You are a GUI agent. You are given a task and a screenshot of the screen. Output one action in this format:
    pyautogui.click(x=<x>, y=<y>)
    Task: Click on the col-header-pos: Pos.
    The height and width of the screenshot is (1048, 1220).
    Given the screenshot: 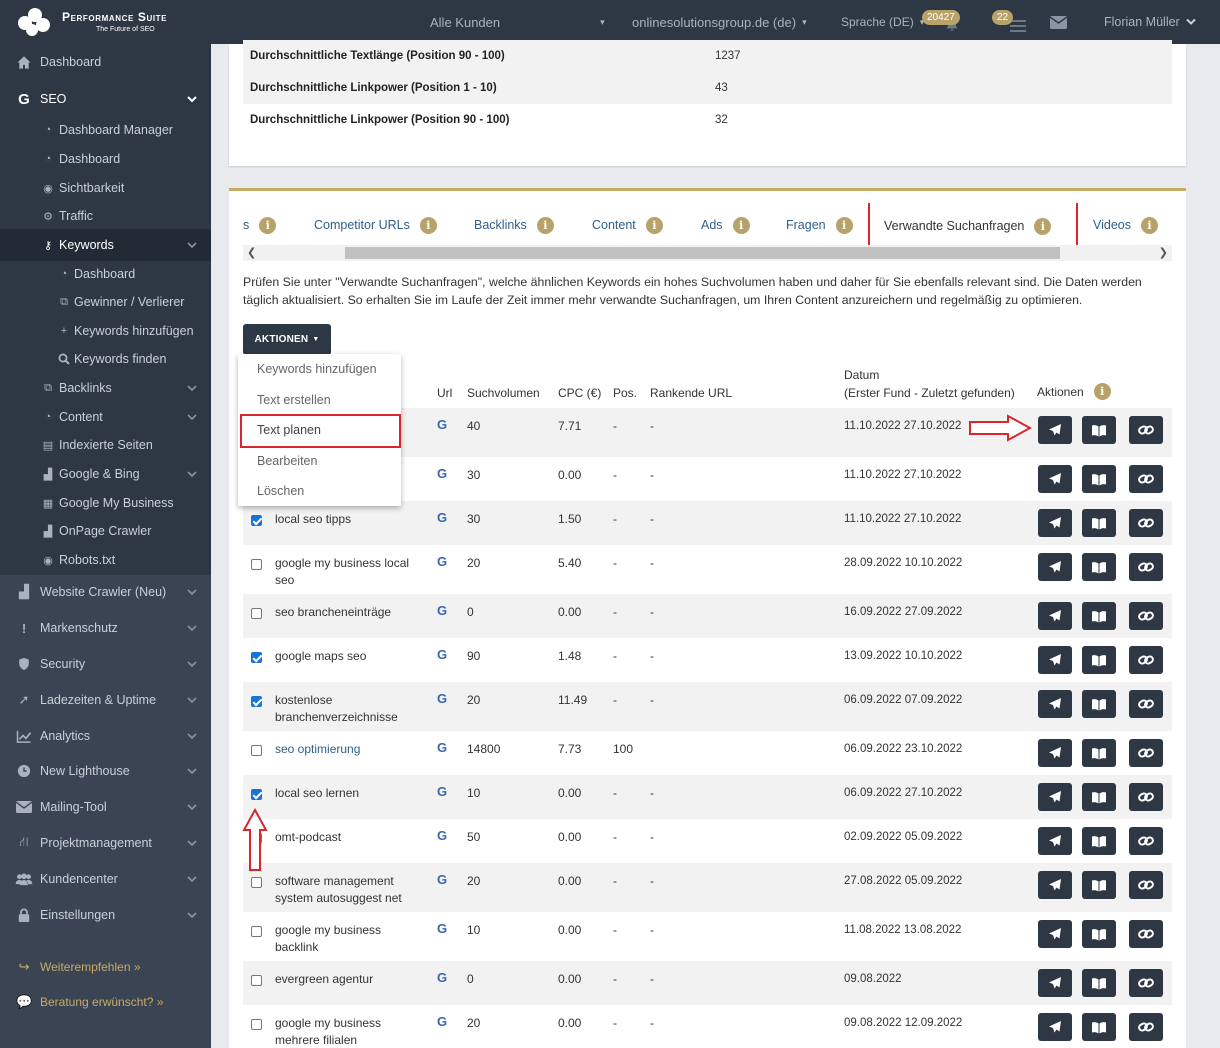 What is the action you would take?
    pyautogui.click(x=625, y=393)
    